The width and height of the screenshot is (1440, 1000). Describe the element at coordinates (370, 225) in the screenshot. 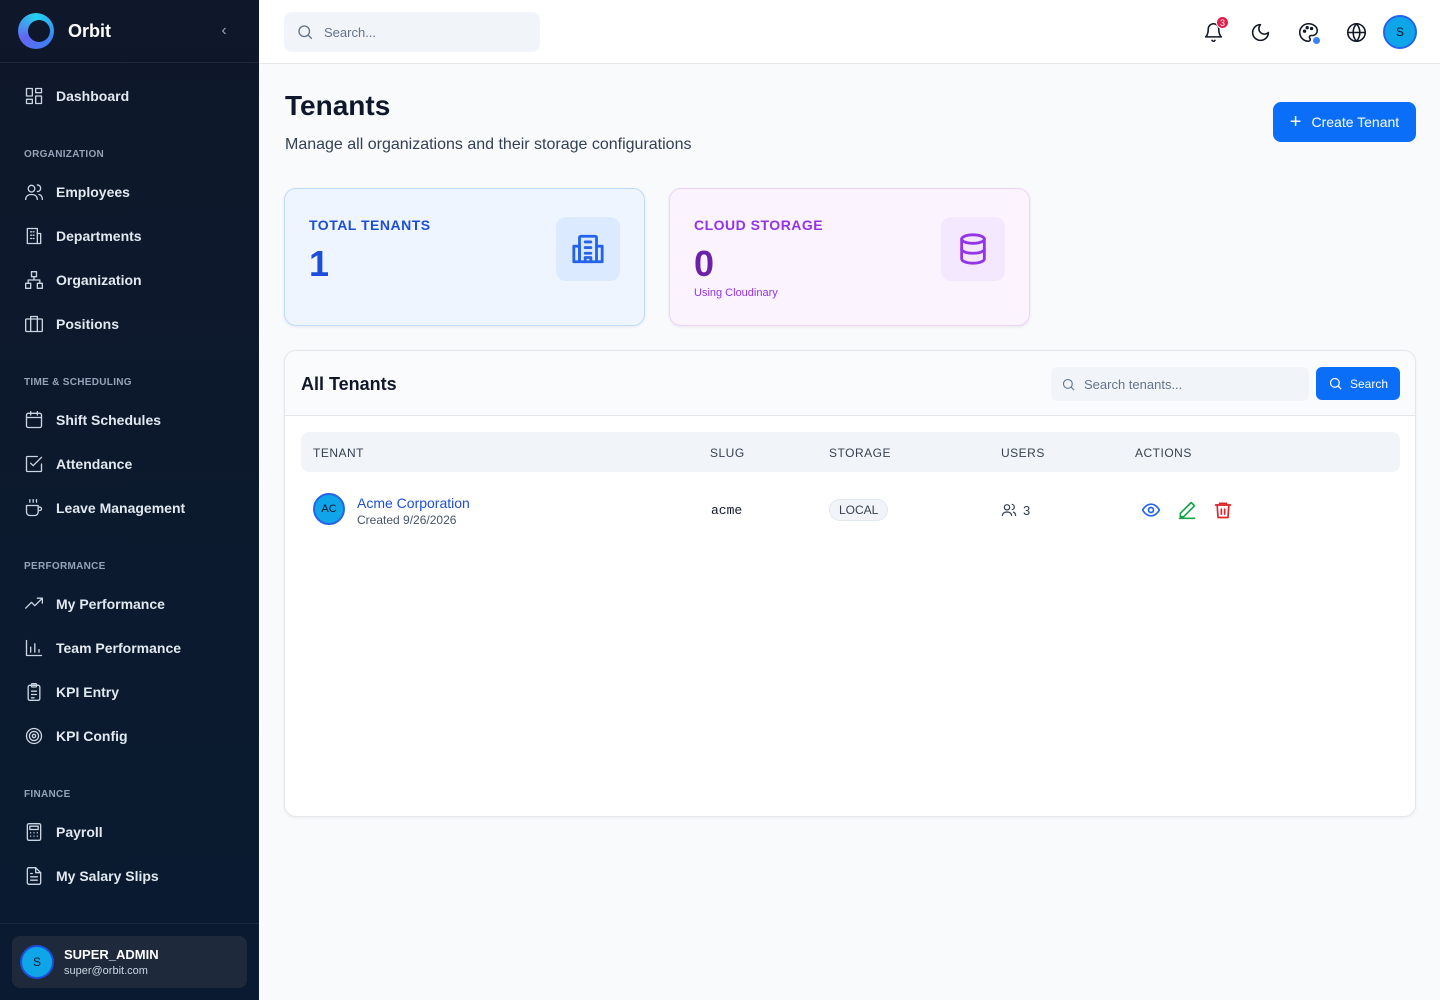

I see `total-tenants-label: TOTAL TENANTS` at that location.